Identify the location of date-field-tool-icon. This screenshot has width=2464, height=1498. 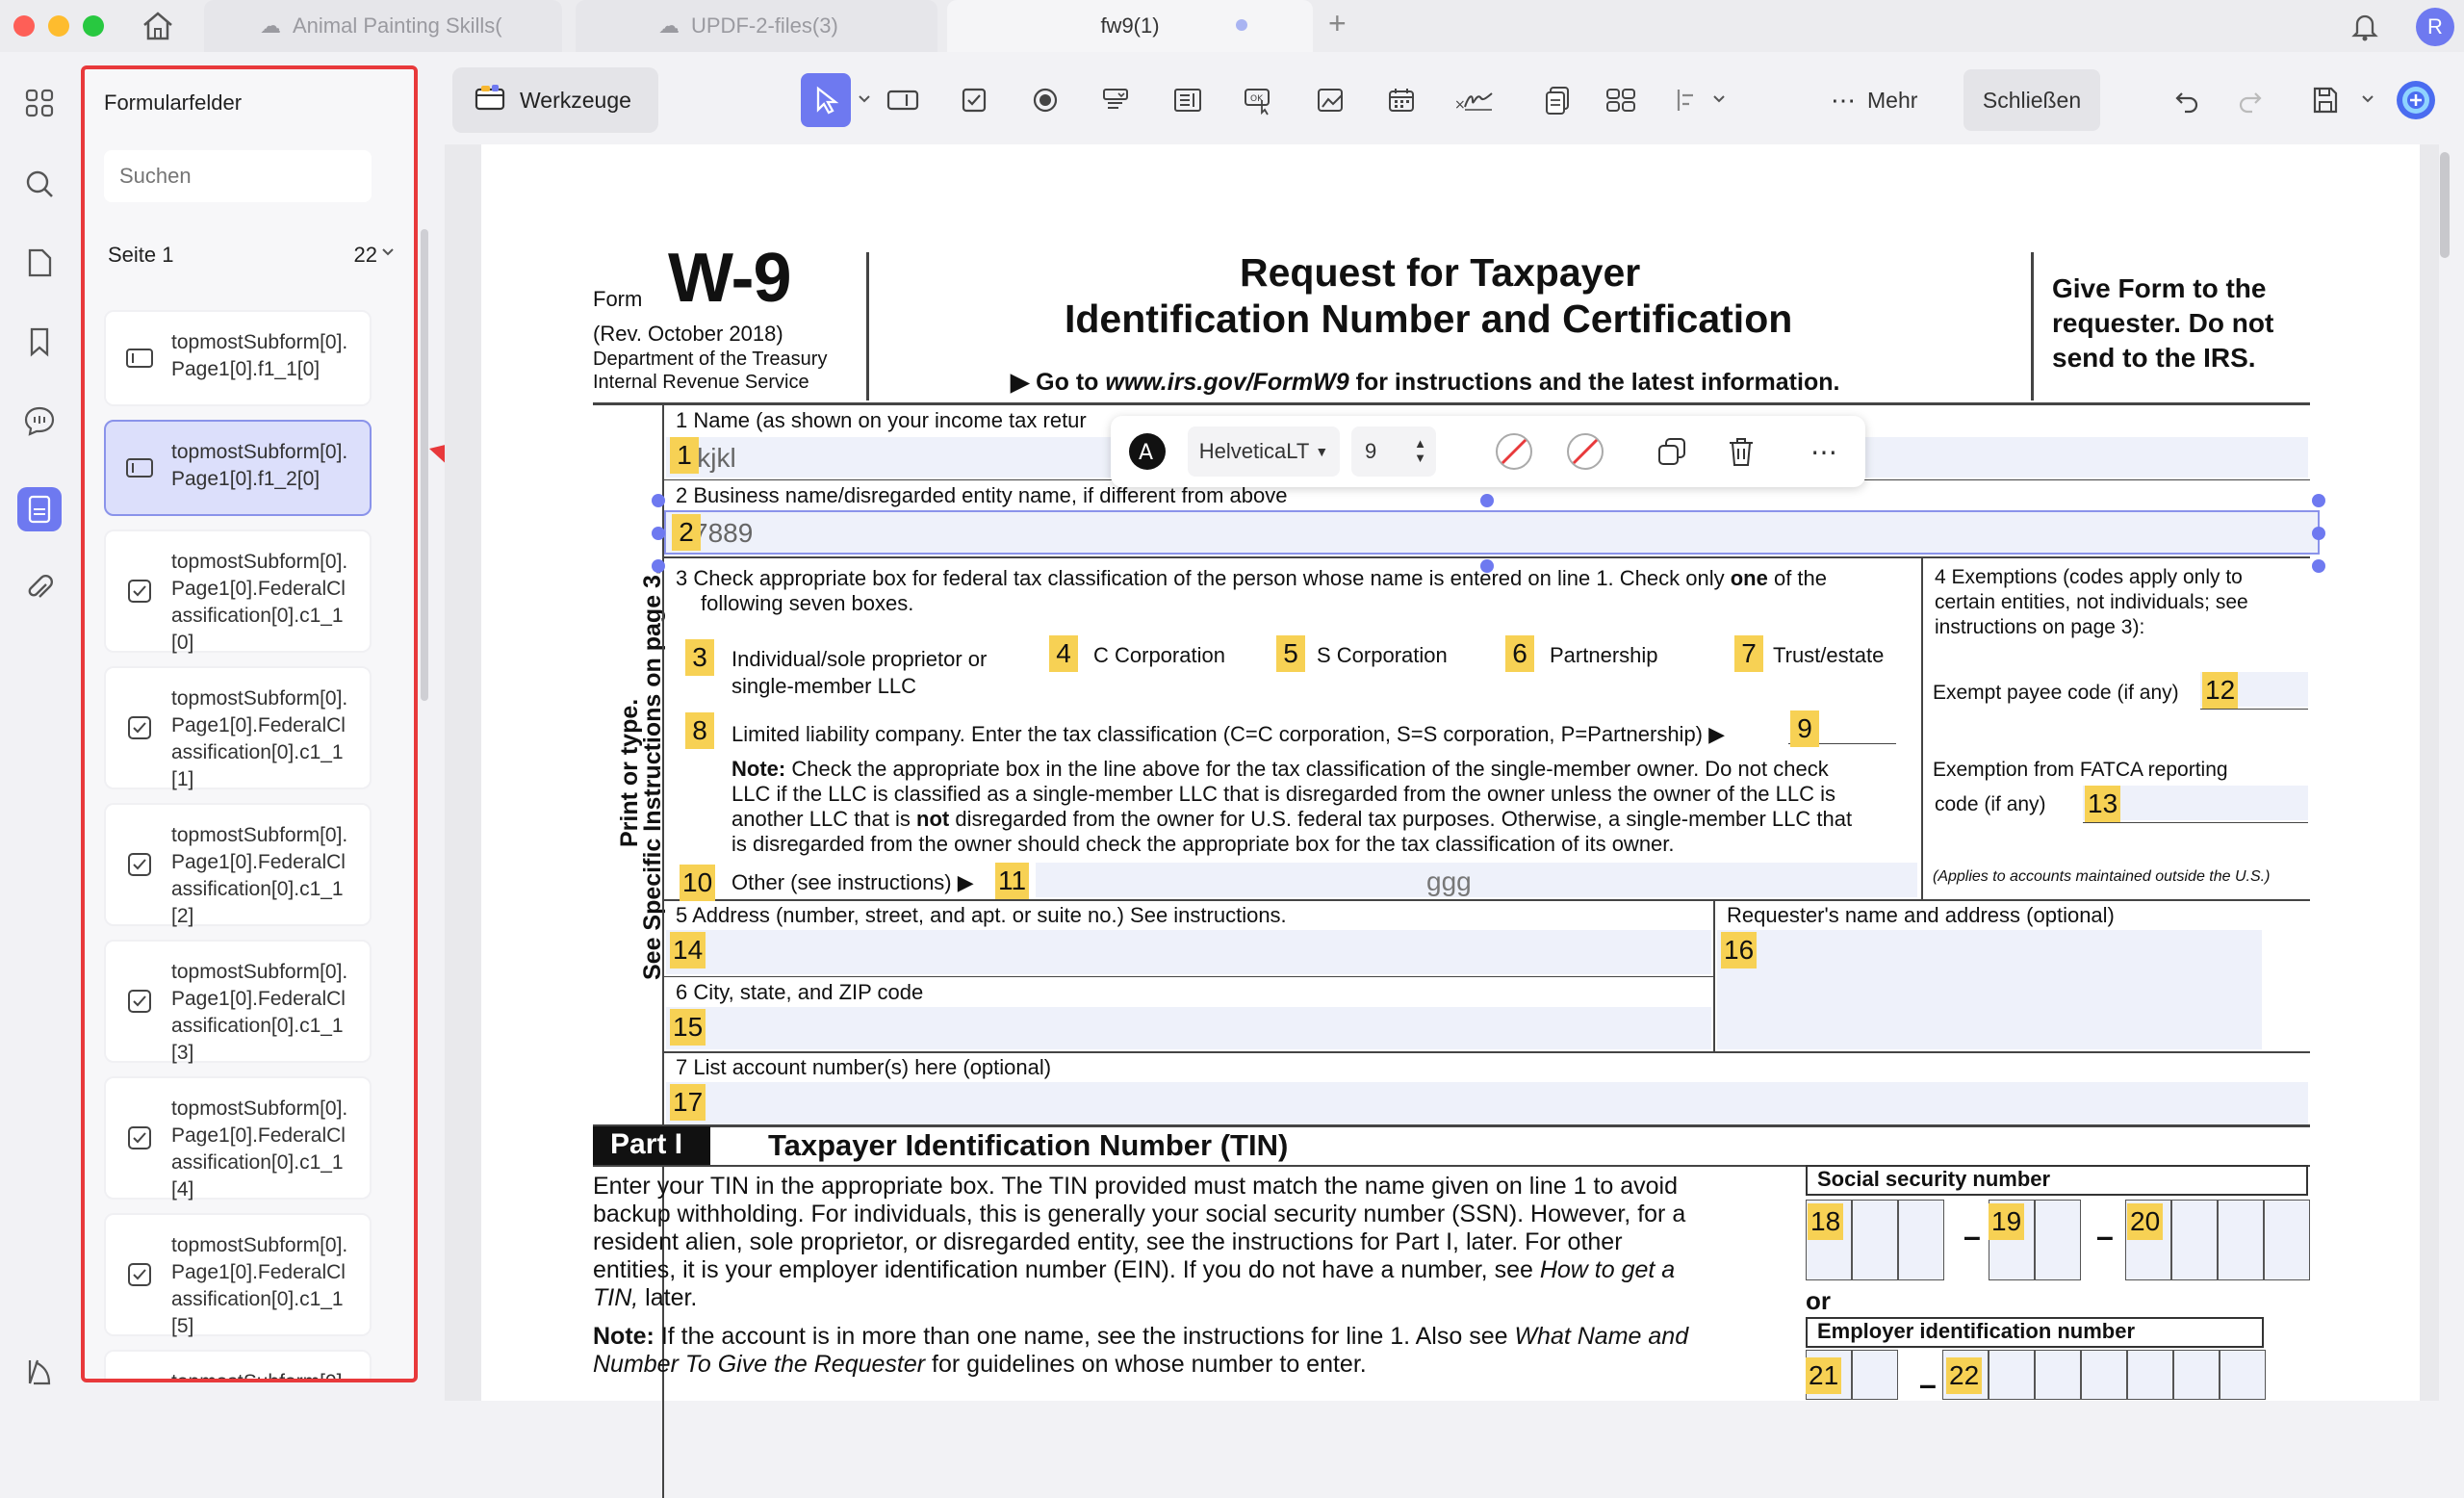
(1401, 100).